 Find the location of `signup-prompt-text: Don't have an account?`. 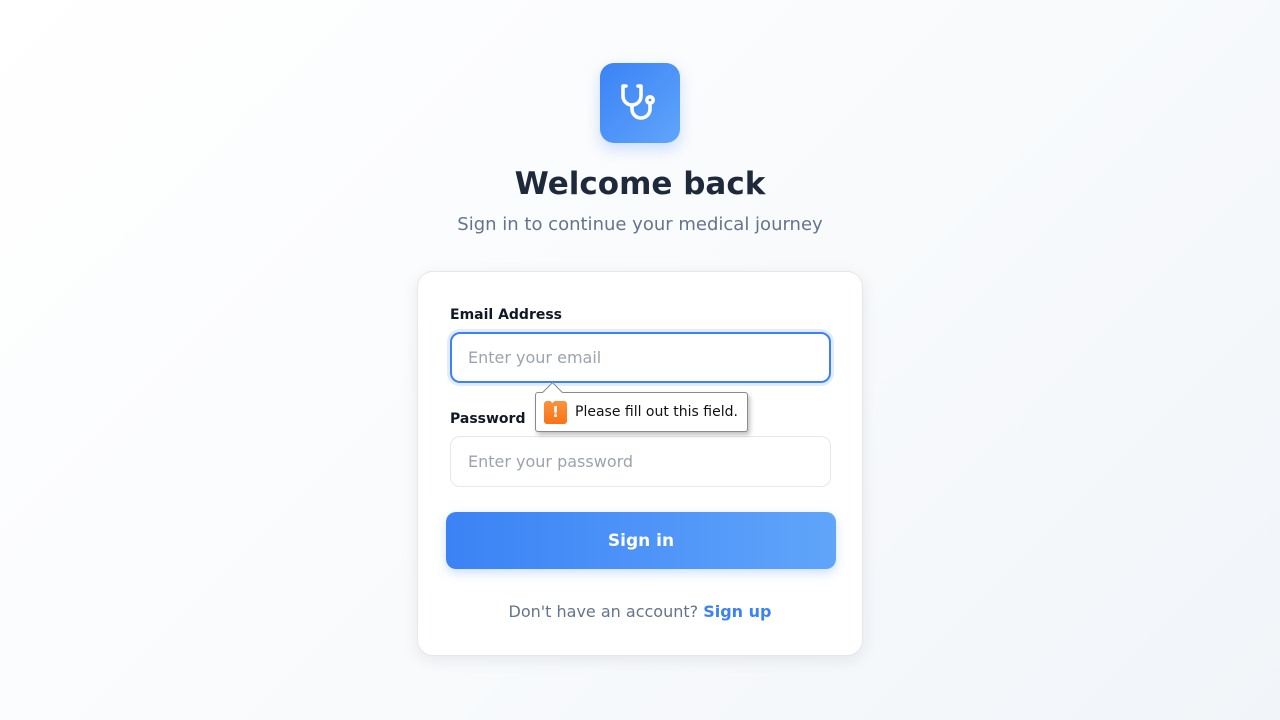

signup-prompt-text: Don't have an account? is located at coordinates (603, 611).